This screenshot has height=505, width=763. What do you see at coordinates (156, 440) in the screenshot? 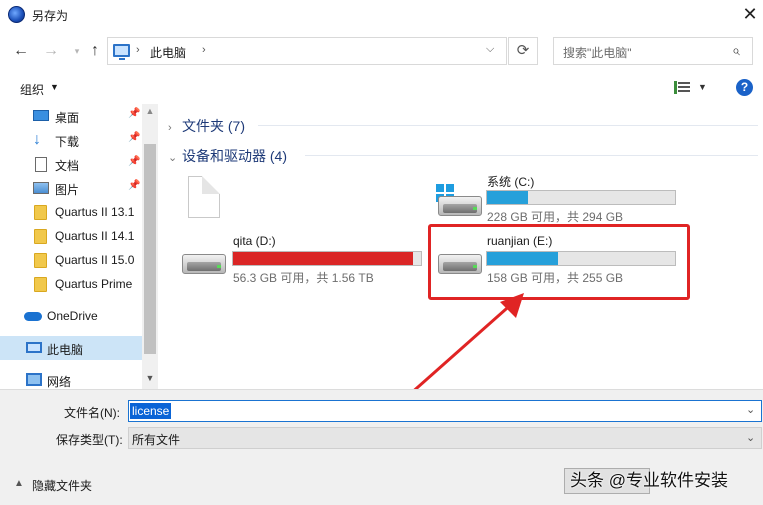
I see `filetype-value: 所有文件` at bounding box center [156, 440].